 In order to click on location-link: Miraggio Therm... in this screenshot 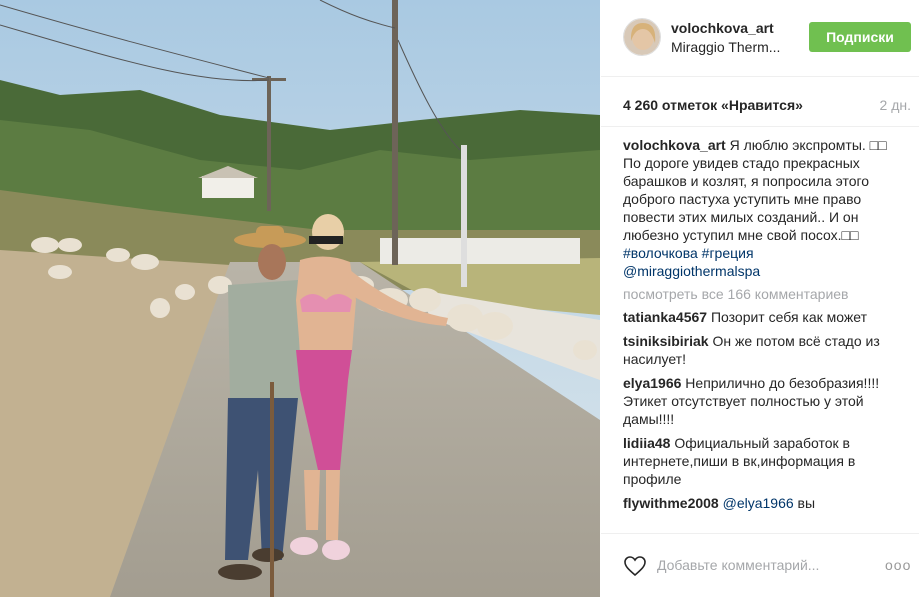, I will do `click(725, 47)`.